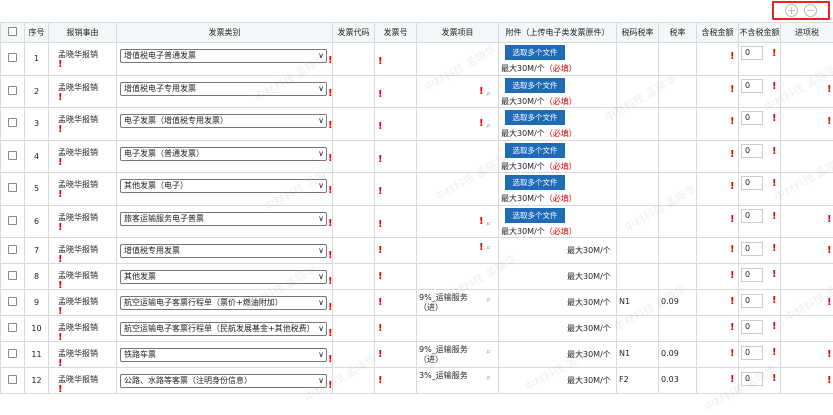 Image resolution: width=833 pixels, height=415 pixels. I want to click on invoice-type-select: 旅客运输服务电子普票∨, so click(223, 219).